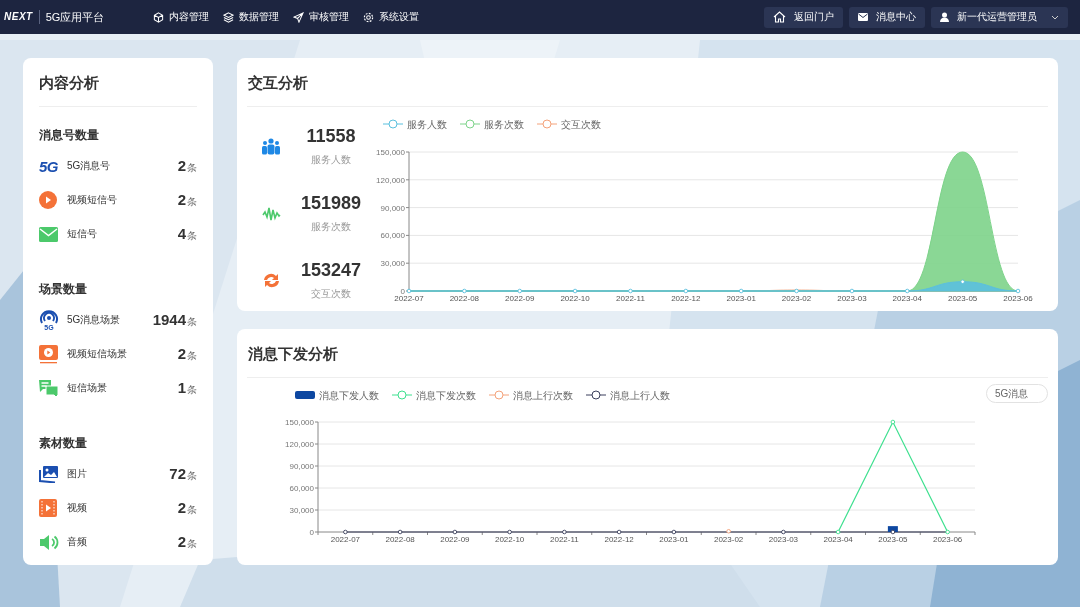  What do you see at coordinates (349, 395) in the screenshot?
I see `legend-label: 消息下发人数` at bounding box center [349, 395].